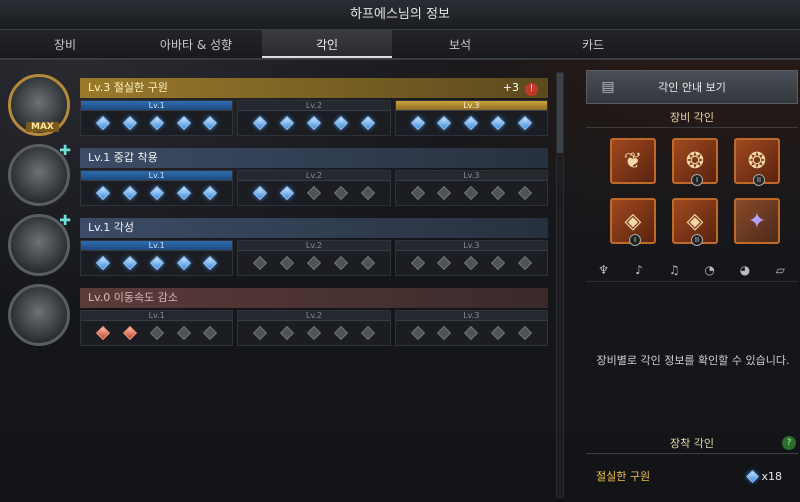 This screenshot has width=800, height=502. I want to click on ability-stone-icon: ✦, so click(757, 221).